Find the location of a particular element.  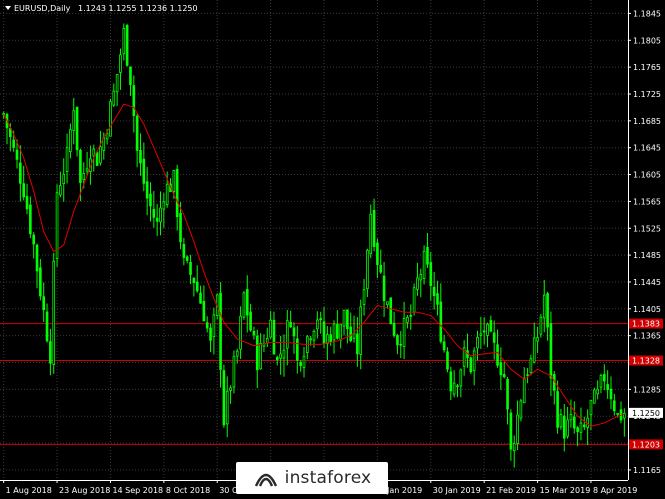

ohlc-values: 1.1243 1.1255 1.1236 1.1250 is located at coordinates (138, 8).